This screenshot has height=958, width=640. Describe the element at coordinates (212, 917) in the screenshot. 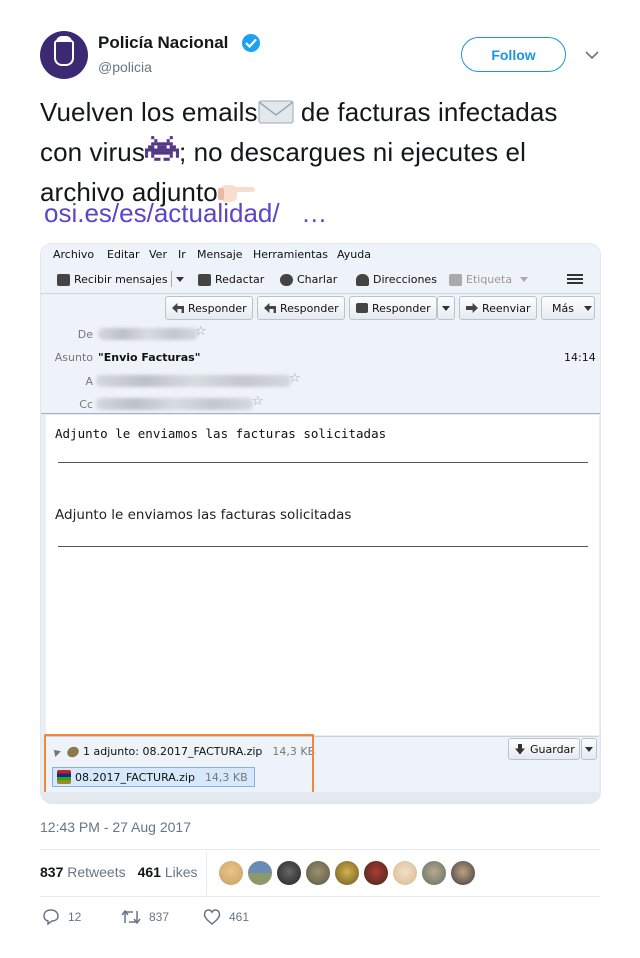

I see `heart-icon` at that location.